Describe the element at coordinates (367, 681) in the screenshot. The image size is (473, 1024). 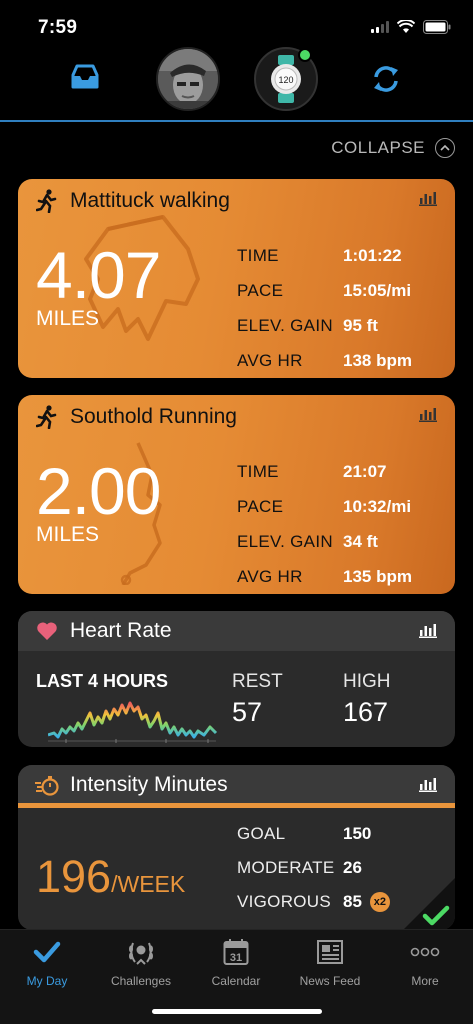
I see `high-label: HIGH` at that location.